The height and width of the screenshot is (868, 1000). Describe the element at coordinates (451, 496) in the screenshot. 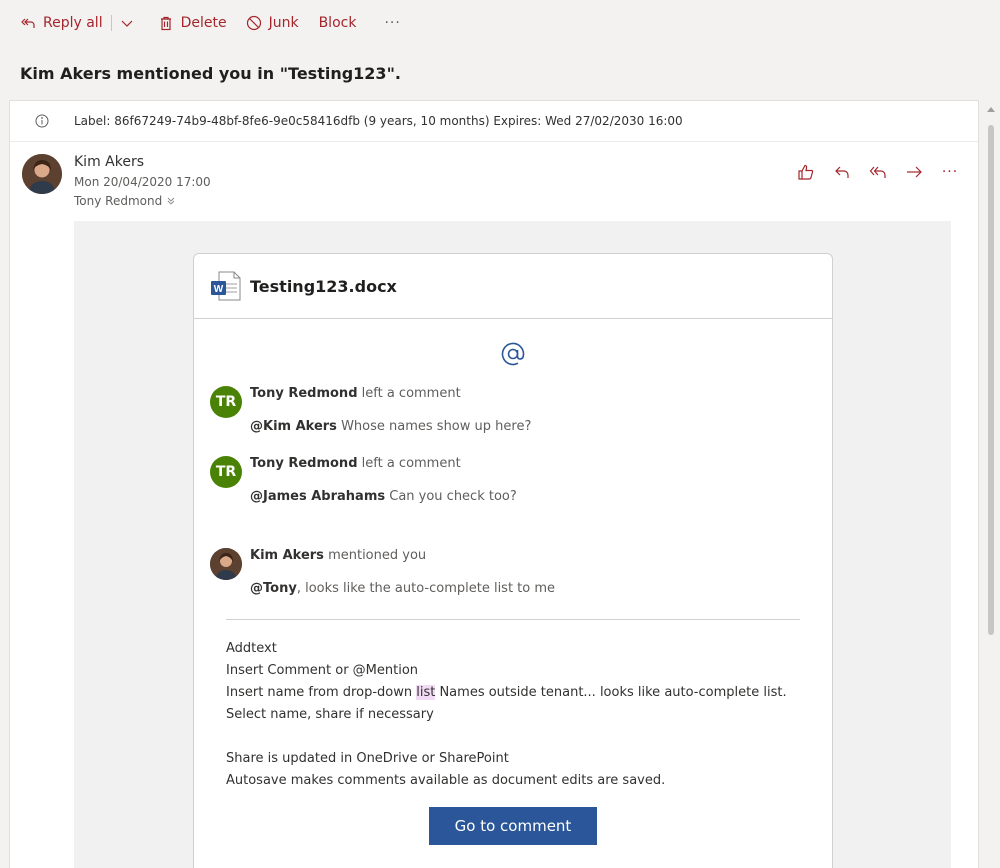

I see `comment-body: Can you check too?` at that location.